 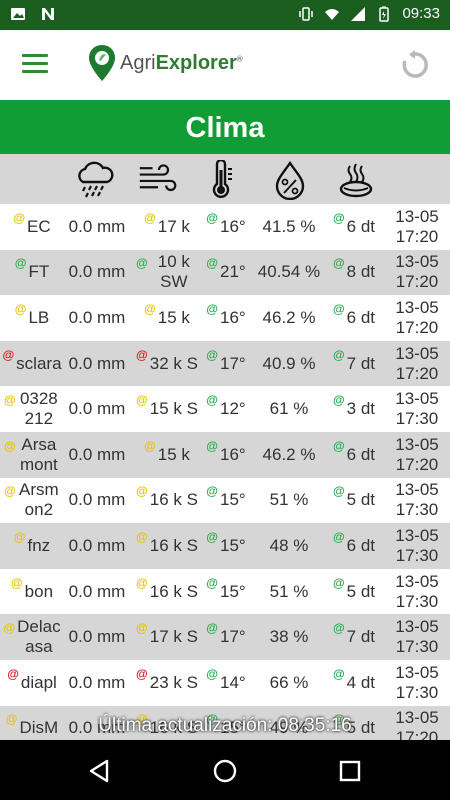 I want to click on temp-cell: @14°, so click(x=226, y=683).